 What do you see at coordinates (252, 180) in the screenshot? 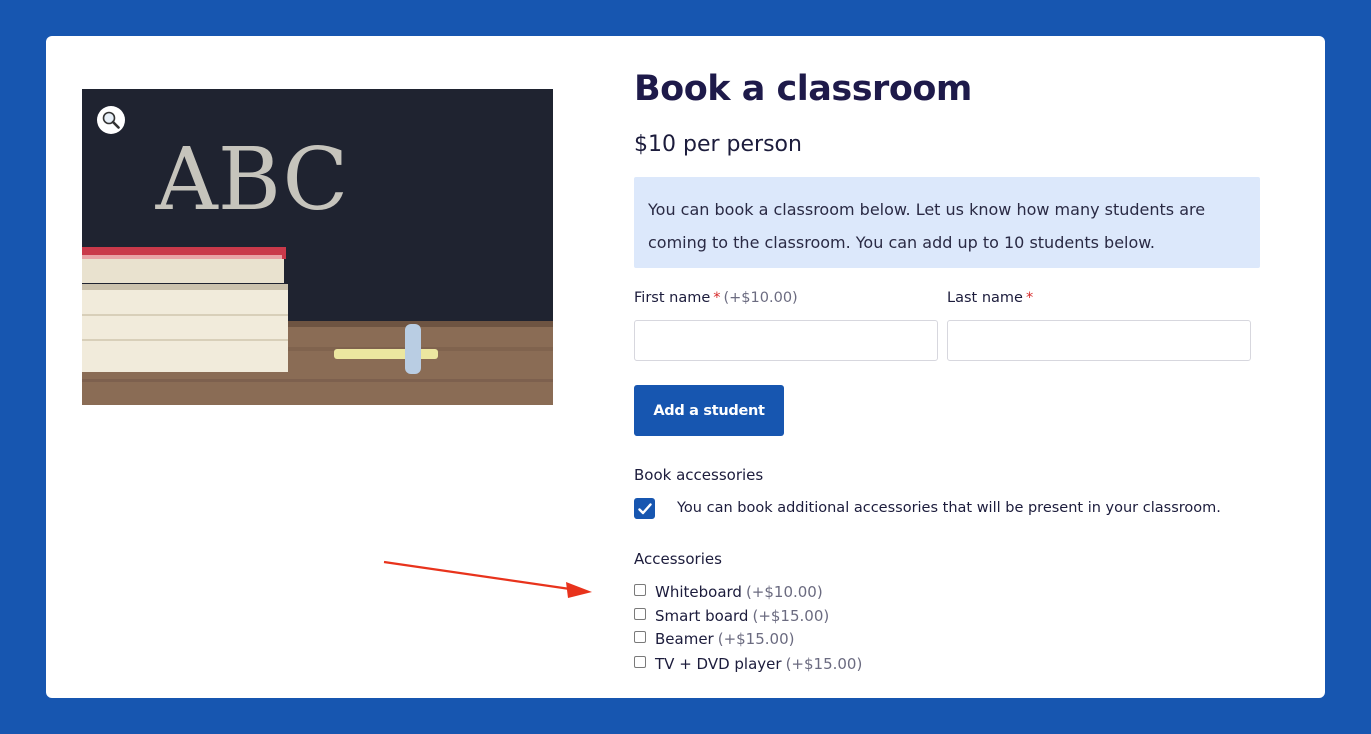
I see `chalkboard-text: ABC` at bounding box center [252, 180].